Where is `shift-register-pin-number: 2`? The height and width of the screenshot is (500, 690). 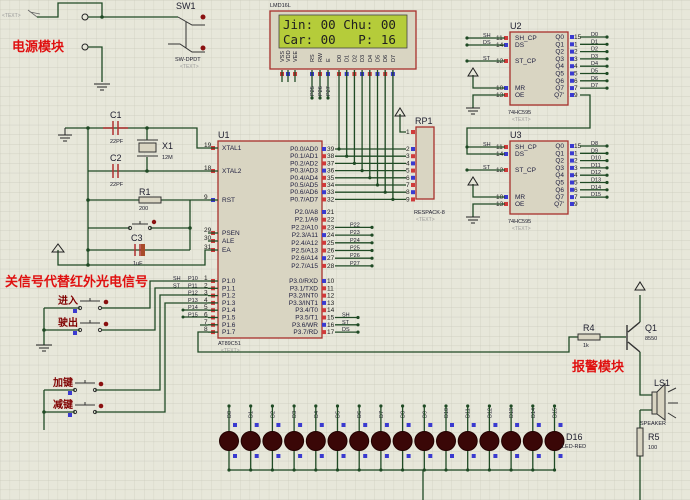 shift-register-pin-number: 2 is located at coordinates (576, 161).